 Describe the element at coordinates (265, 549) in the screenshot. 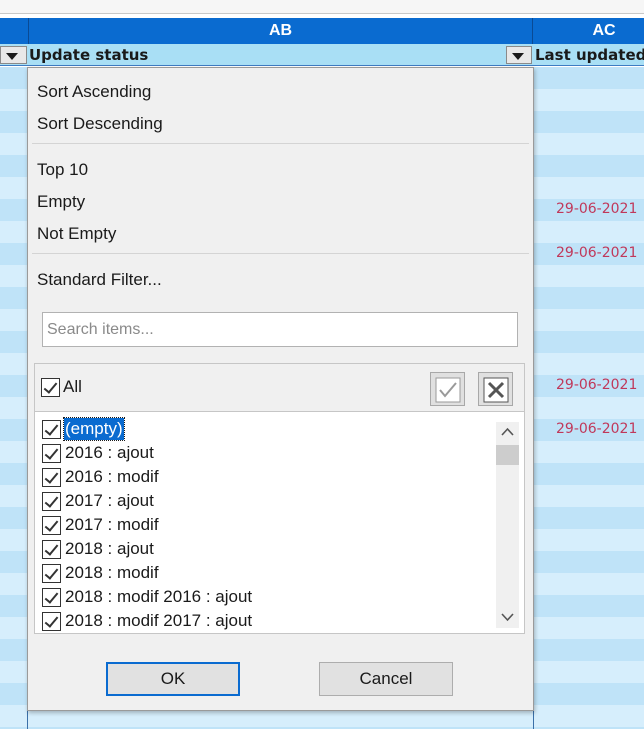

I see `filter-value-item: 2018 : ajout` at that location.